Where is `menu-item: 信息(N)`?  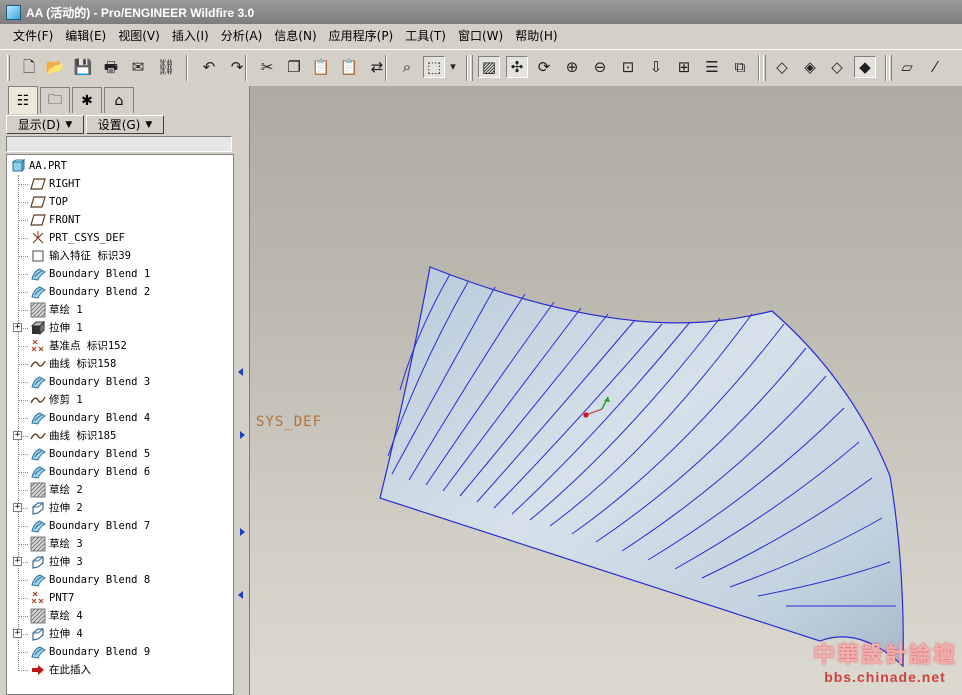 menu-item: 信息(N) is located at coordinates (295, 36).